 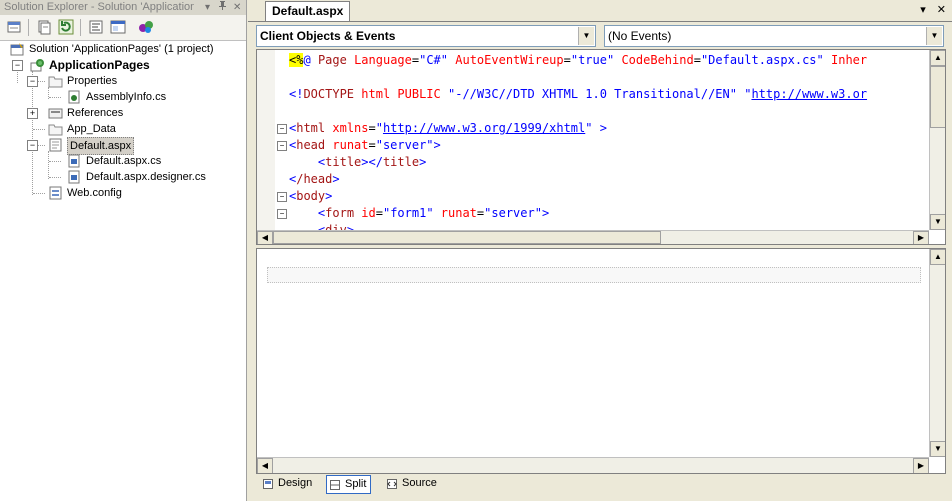 I want to click on view-code-icon, so click(x=96, y=27).